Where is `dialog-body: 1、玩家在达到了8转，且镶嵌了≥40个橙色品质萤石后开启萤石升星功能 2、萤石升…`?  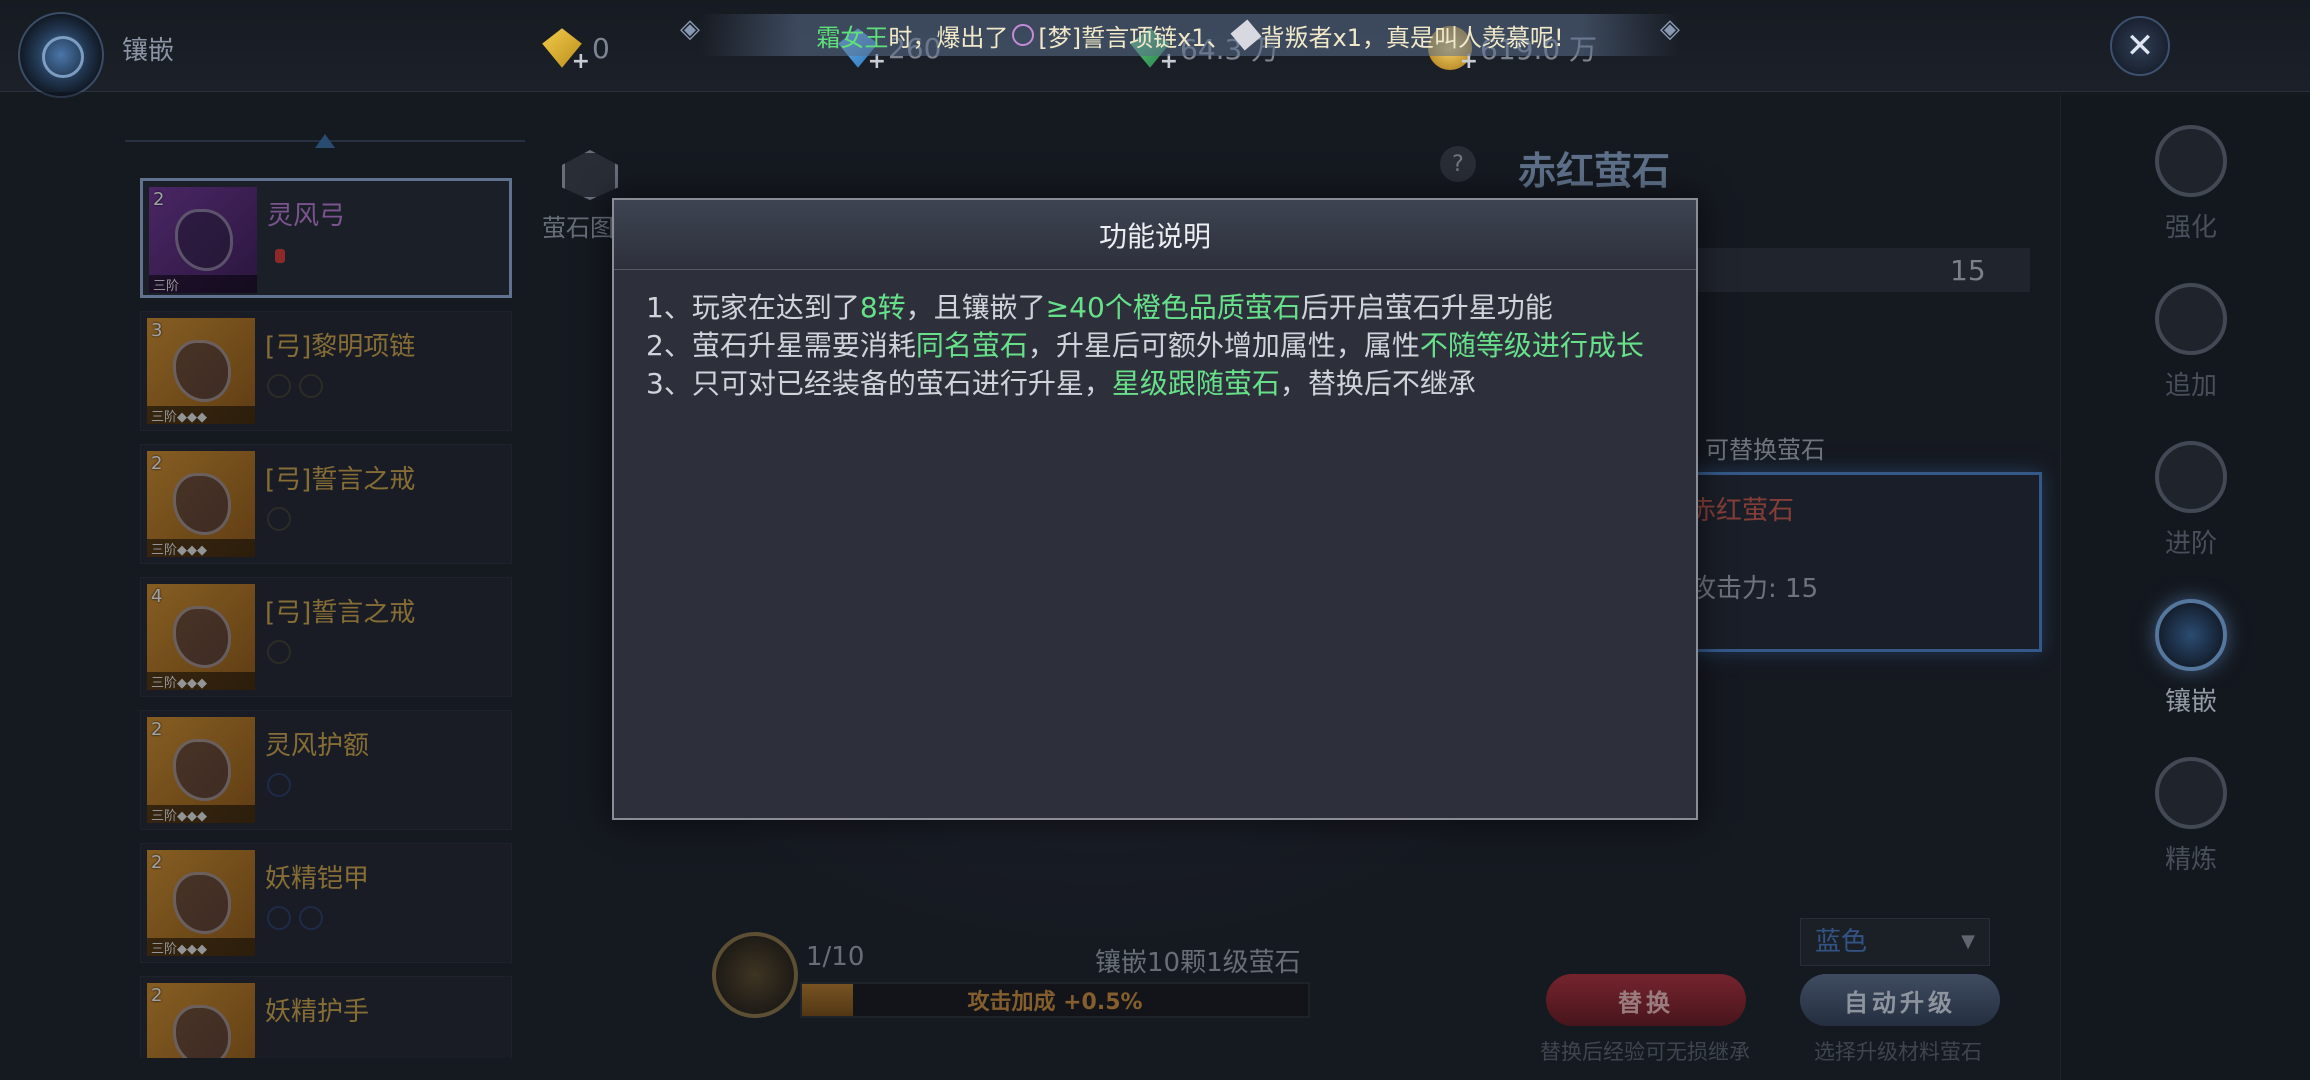 dialog-body: 1、玩家在达到了8转，且镶嵌了≥40个橙色品质萤石后开启萤石升星功能 2、萤石升… is located at coordinates (1155, 347).